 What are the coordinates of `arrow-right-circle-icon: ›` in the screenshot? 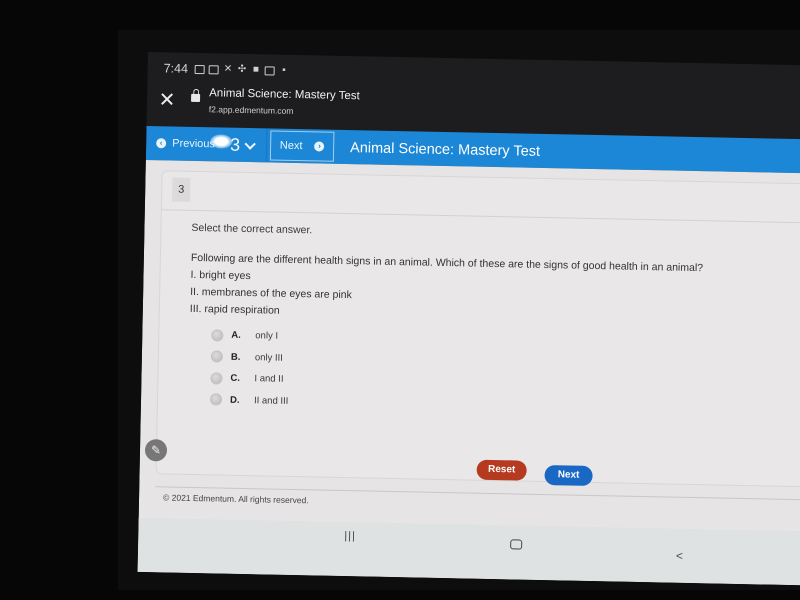 It's located at (319, 146).